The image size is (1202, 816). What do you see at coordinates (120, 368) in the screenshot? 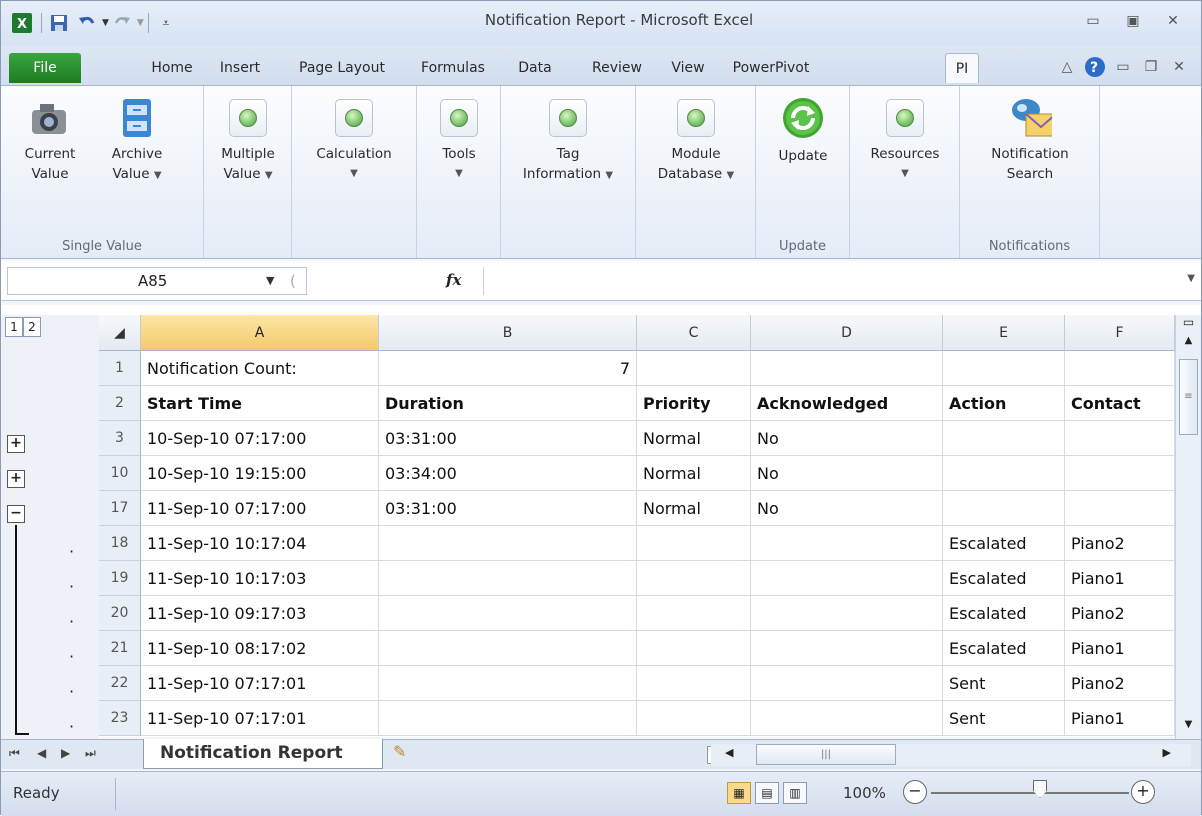
I see `row-header: 1` at bounding box center [120, 368].